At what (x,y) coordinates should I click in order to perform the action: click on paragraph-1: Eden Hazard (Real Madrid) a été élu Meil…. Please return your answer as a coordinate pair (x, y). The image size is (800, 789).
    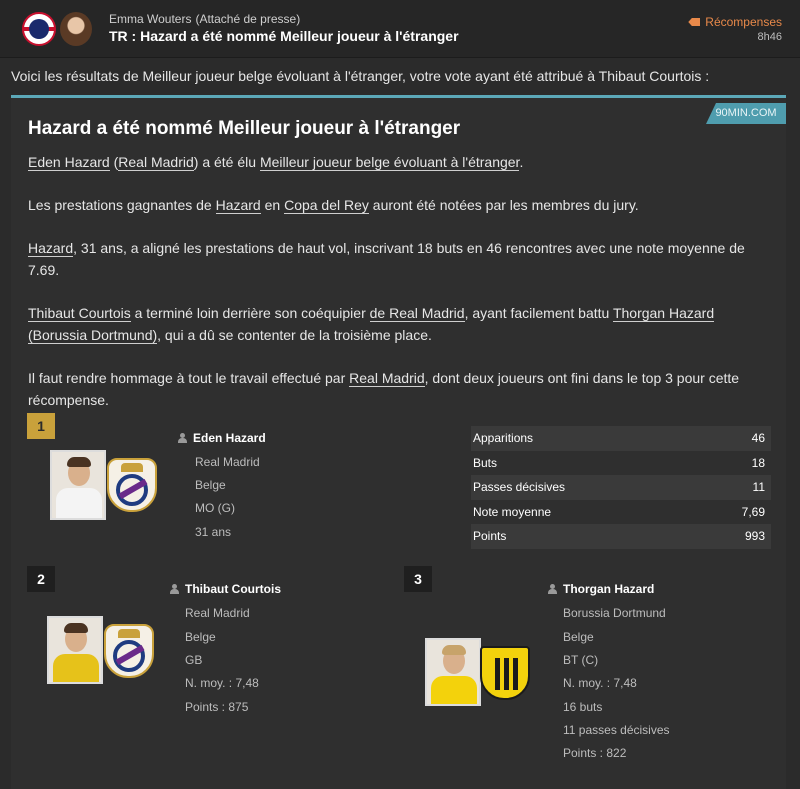
    Looking at the image, I should click on (276, 162).